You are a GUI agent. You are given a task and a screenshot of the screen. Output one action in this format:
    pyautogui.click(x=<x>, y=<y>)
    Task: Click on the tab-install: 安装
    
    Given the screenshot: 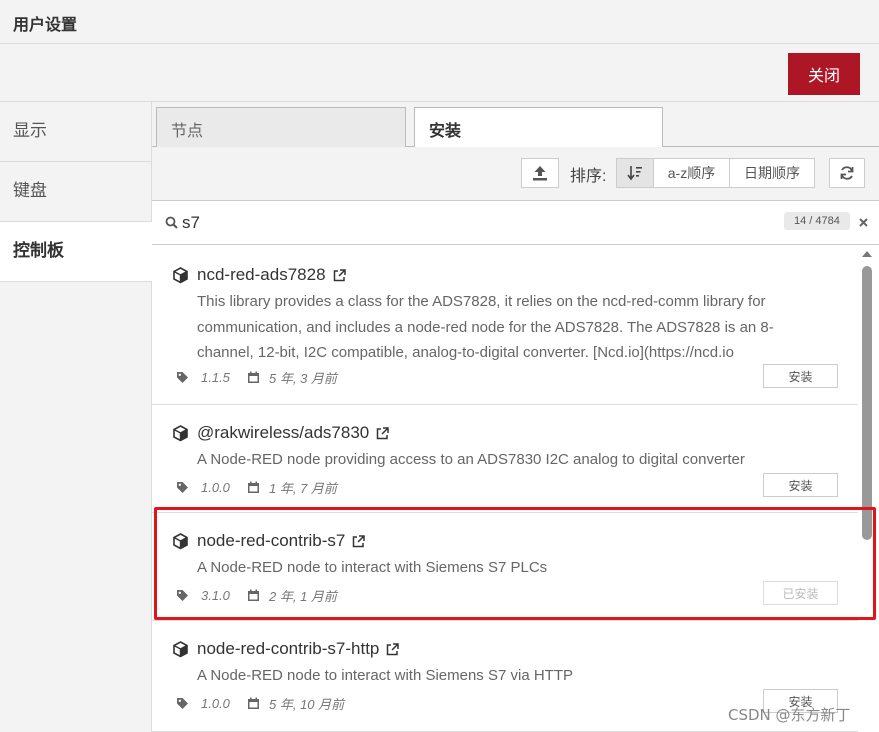 What is the action you would take?
    pyautogui.click(x=538, y=127)
    